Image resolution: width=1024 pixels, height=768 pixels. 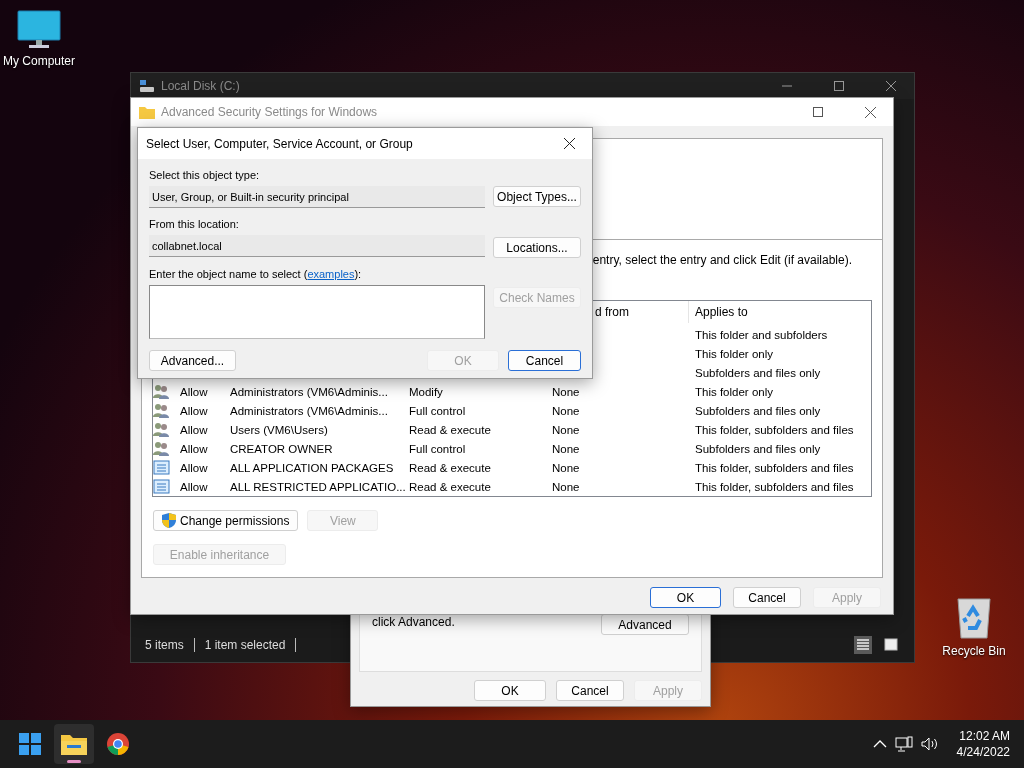 I want to click on window-title: Advanced Security Settings for Windows, so click(x=270, y=112).